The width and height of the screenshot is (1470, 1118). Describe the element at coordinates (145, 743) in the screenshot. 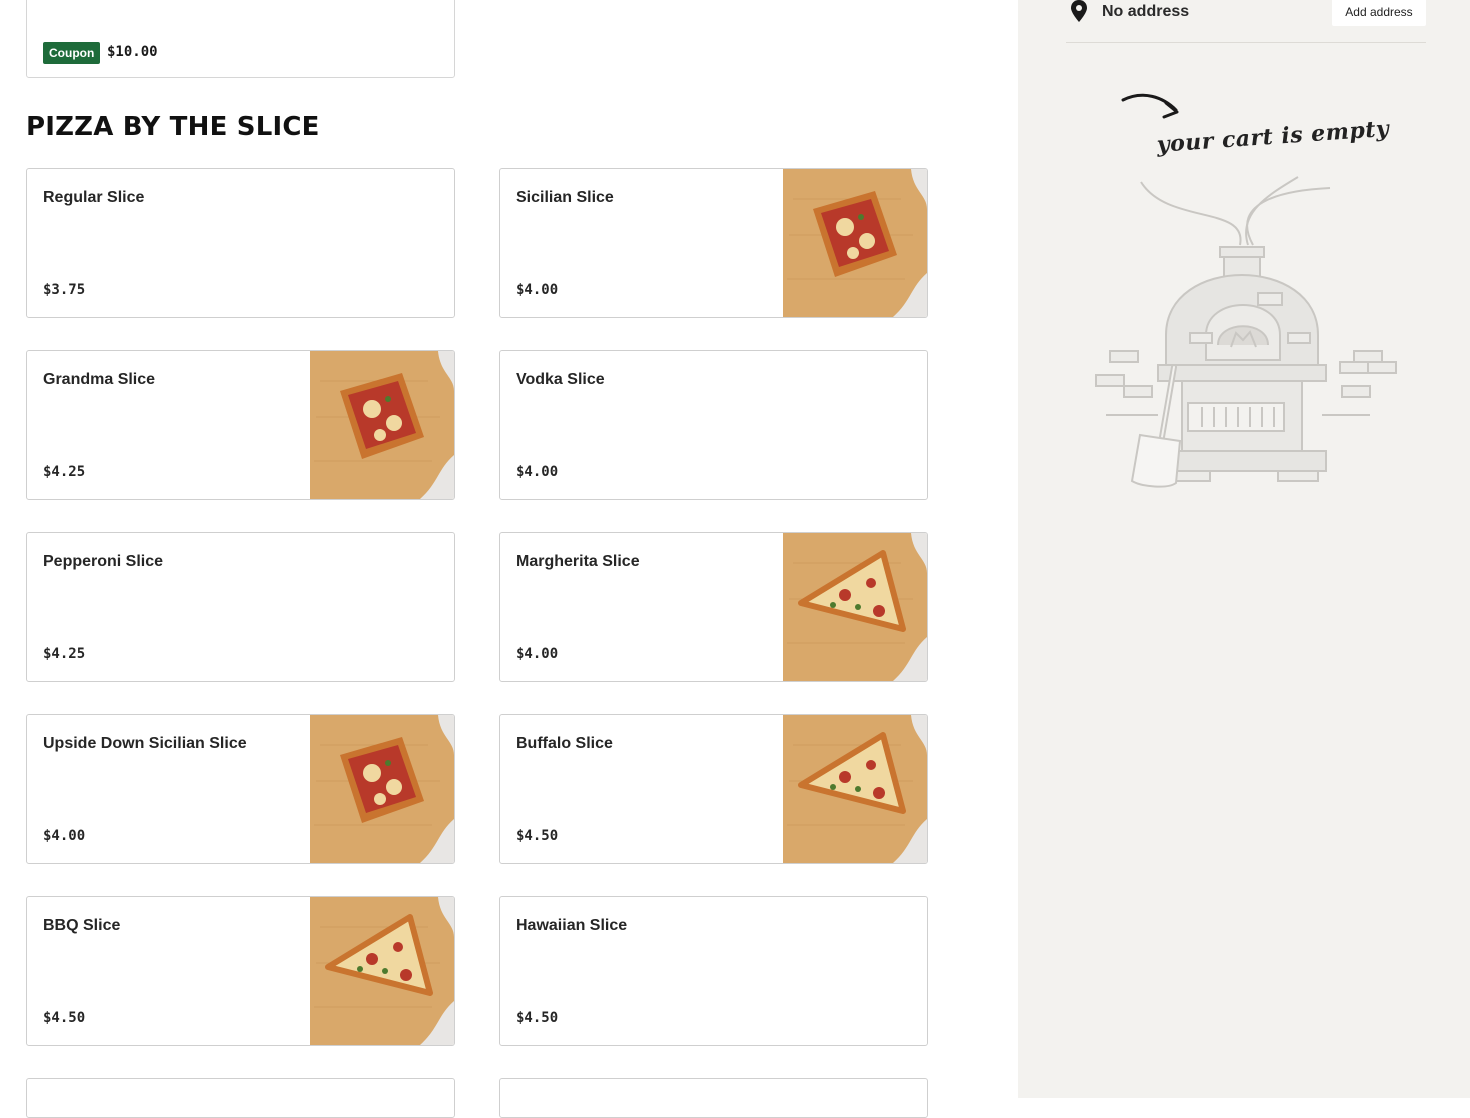

I see `menu-item-name: Upside Down Sicilian Slice` at that location.